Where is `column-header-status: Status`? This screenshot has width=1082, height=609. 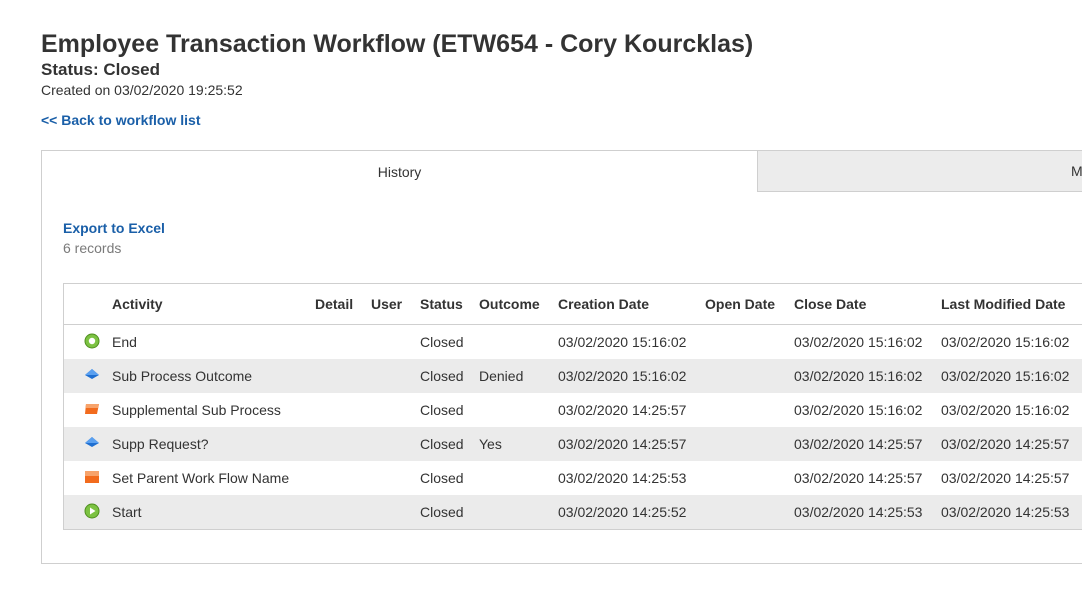
column-header-status: Status is located at coordinates (441, 304).